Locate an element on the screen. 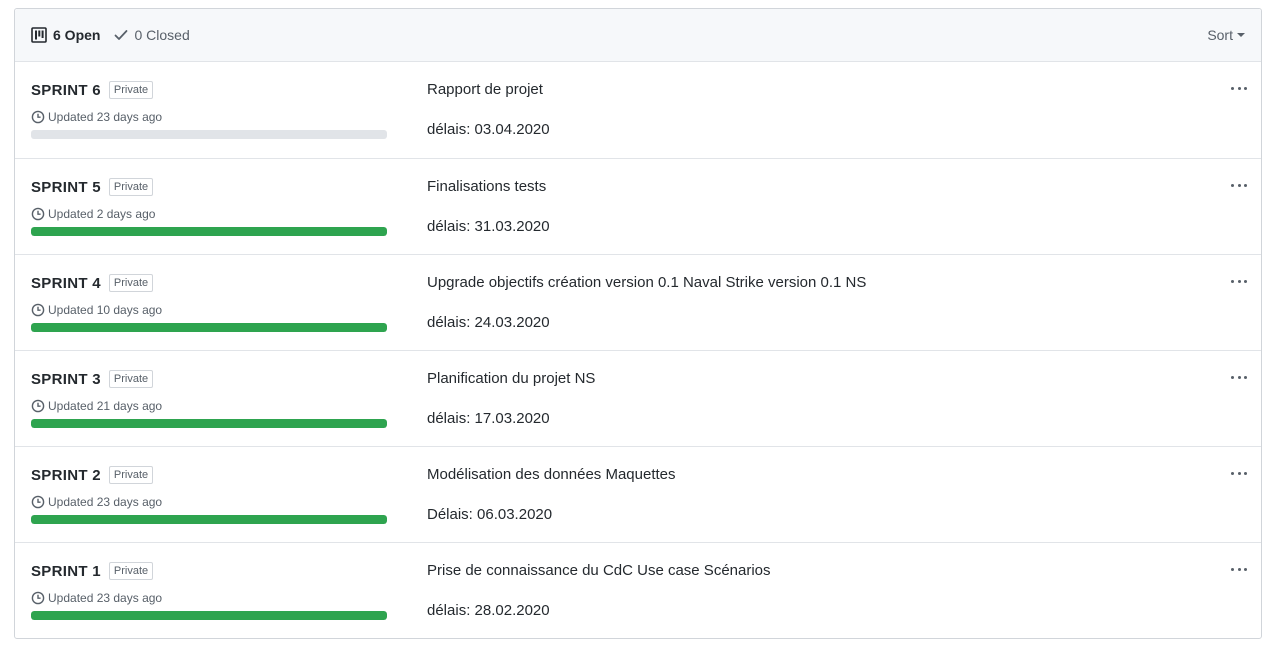  check-icon is located at coordinates (121, 35).